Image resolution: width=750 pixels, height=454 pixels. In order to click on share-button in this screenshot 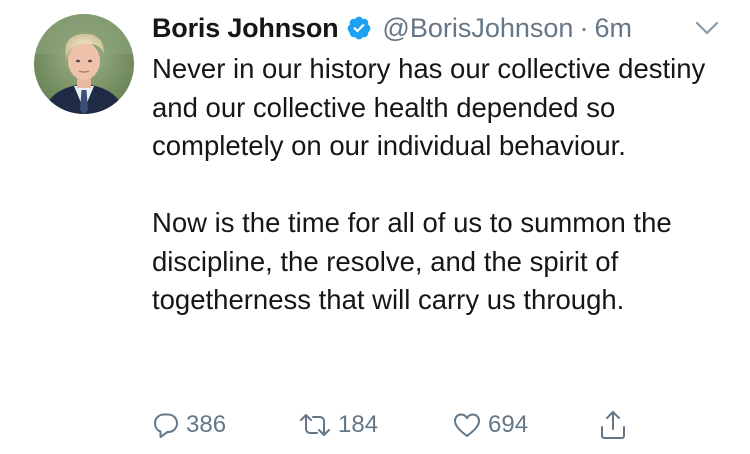, I will do `click(613, 425)`.